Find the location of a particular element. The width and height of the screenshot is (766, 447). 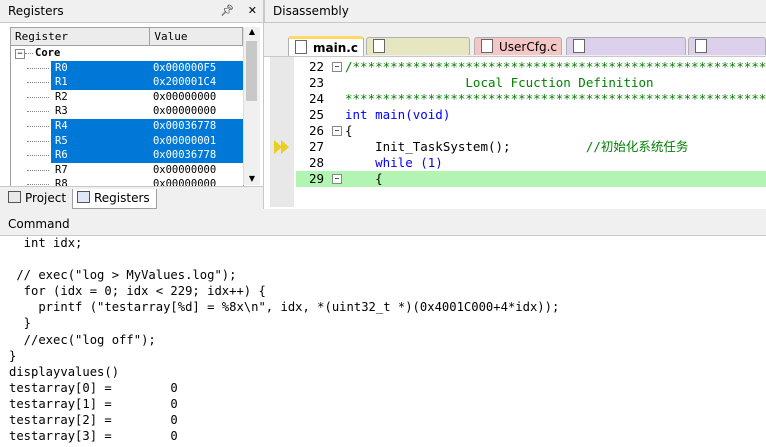

code-text: Init_TaskSystem(); //初始化系统任务 is located at coordinates (517, 146).